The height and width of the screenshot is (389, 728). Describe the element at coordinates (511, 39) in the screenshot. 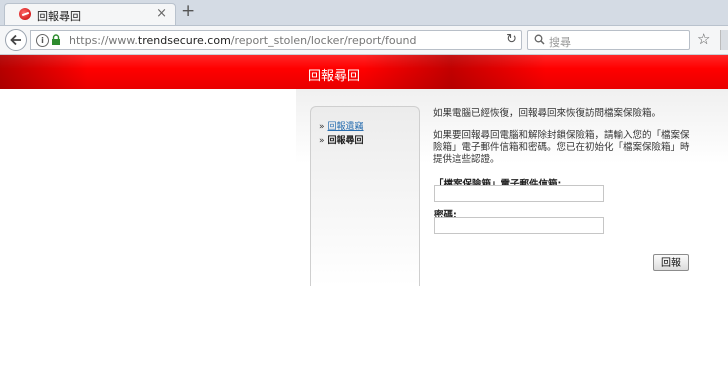

I see `reload-icon: ↻` at that location.